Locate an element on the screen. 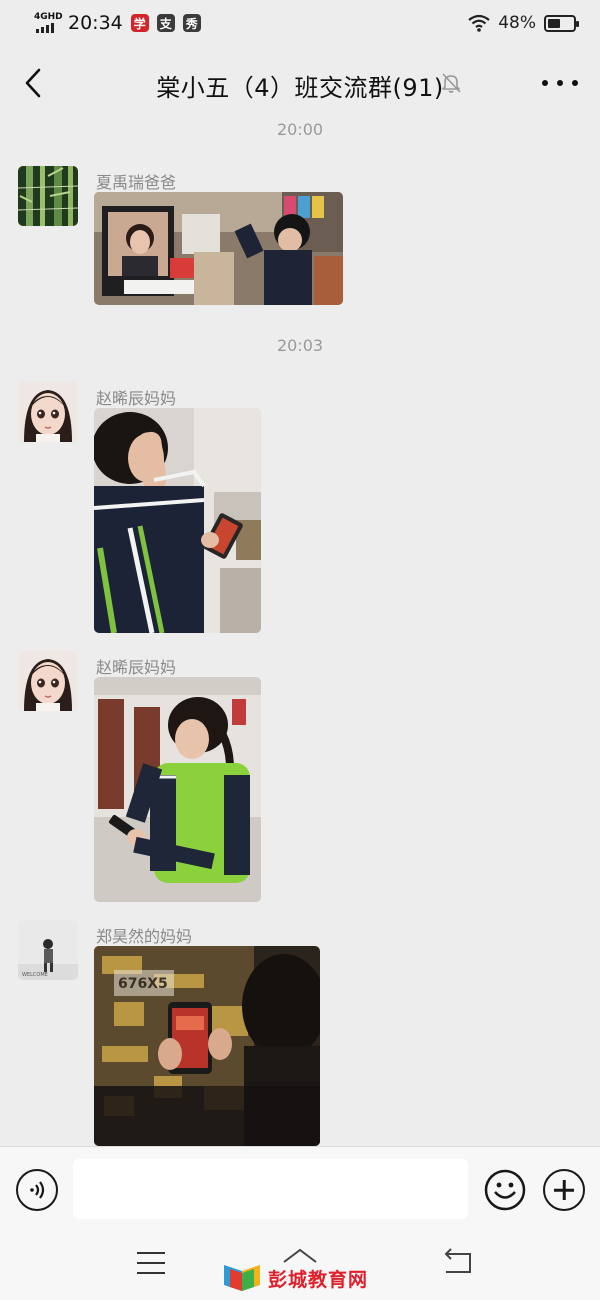 This screenshot has height=1300, width=600. system-nav-bar: 彭城教育网 is located at coordinates (300, 1265).